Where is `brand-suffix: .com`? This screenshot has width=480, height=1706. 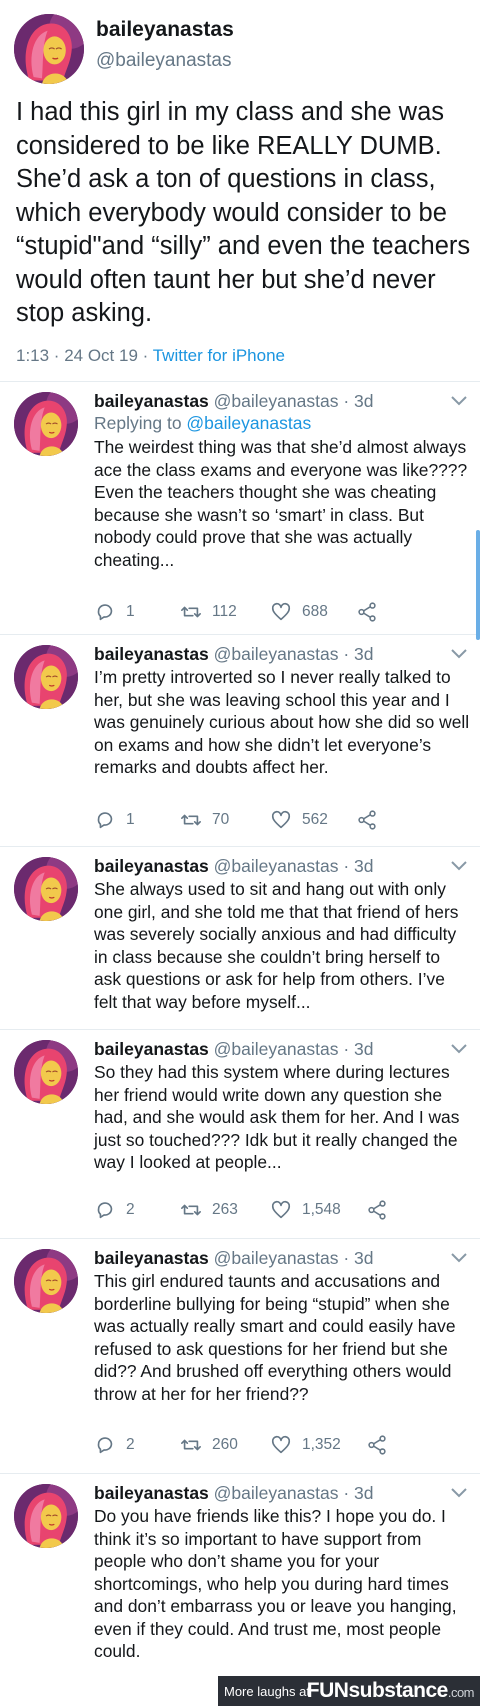
brand-suffix: .com is located at coordinates (461, 1692).